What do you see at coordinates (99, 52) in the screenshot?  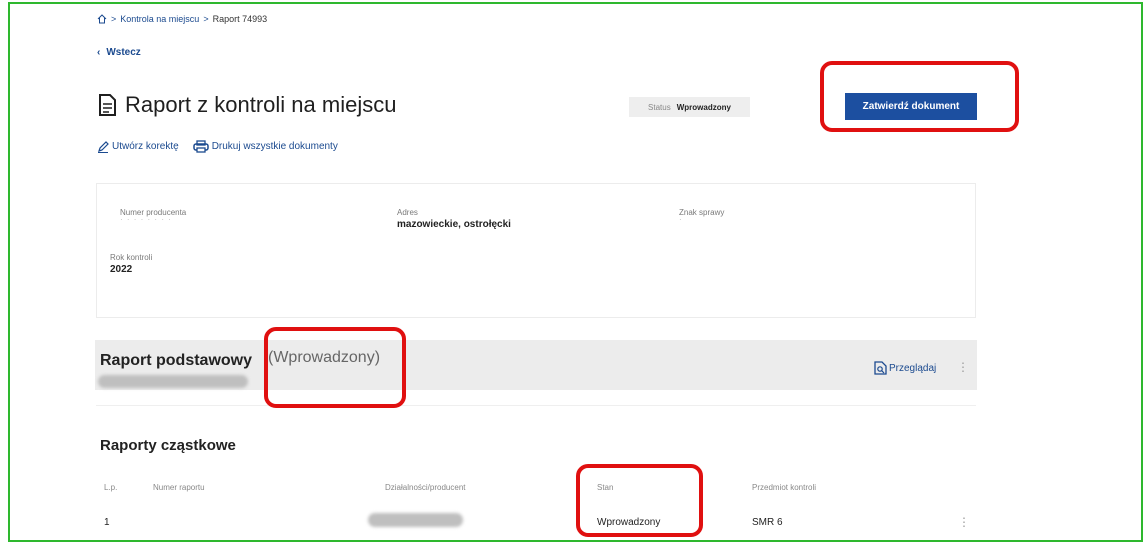 I see `chevron-left-icon: ‹` at bounding box center [99, 52].